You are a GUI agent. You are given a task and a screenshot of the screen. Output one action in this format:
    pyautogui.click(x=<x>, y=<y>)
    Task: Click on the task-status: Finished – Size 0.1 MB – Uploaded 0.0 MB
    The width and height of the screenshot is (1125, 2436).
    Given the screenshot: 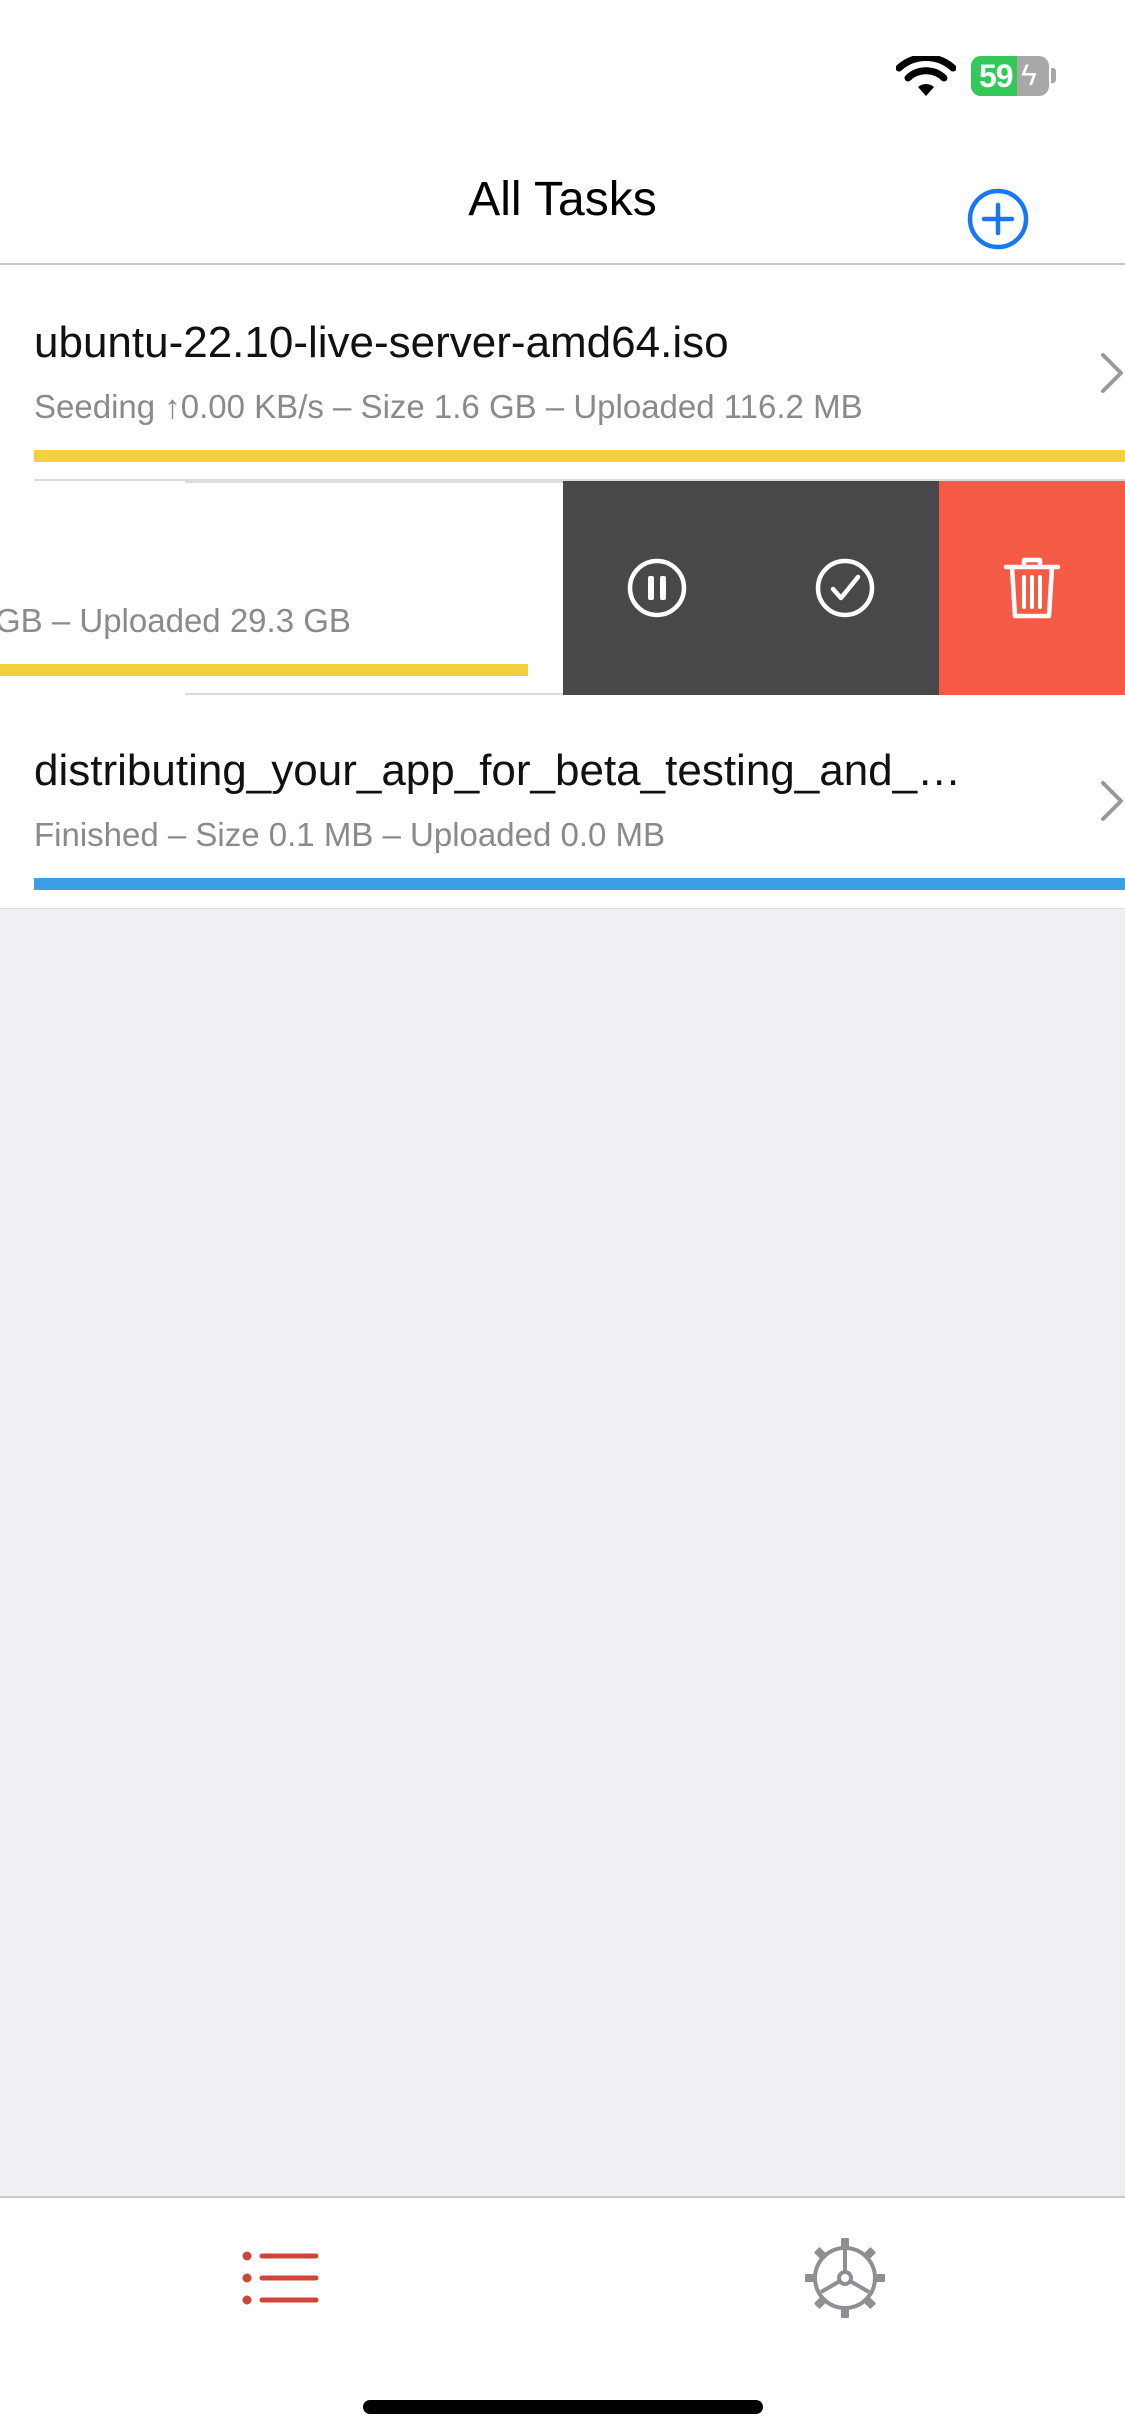 What is the action you would take?
    pyautogui.click(x=350, y=834)
    